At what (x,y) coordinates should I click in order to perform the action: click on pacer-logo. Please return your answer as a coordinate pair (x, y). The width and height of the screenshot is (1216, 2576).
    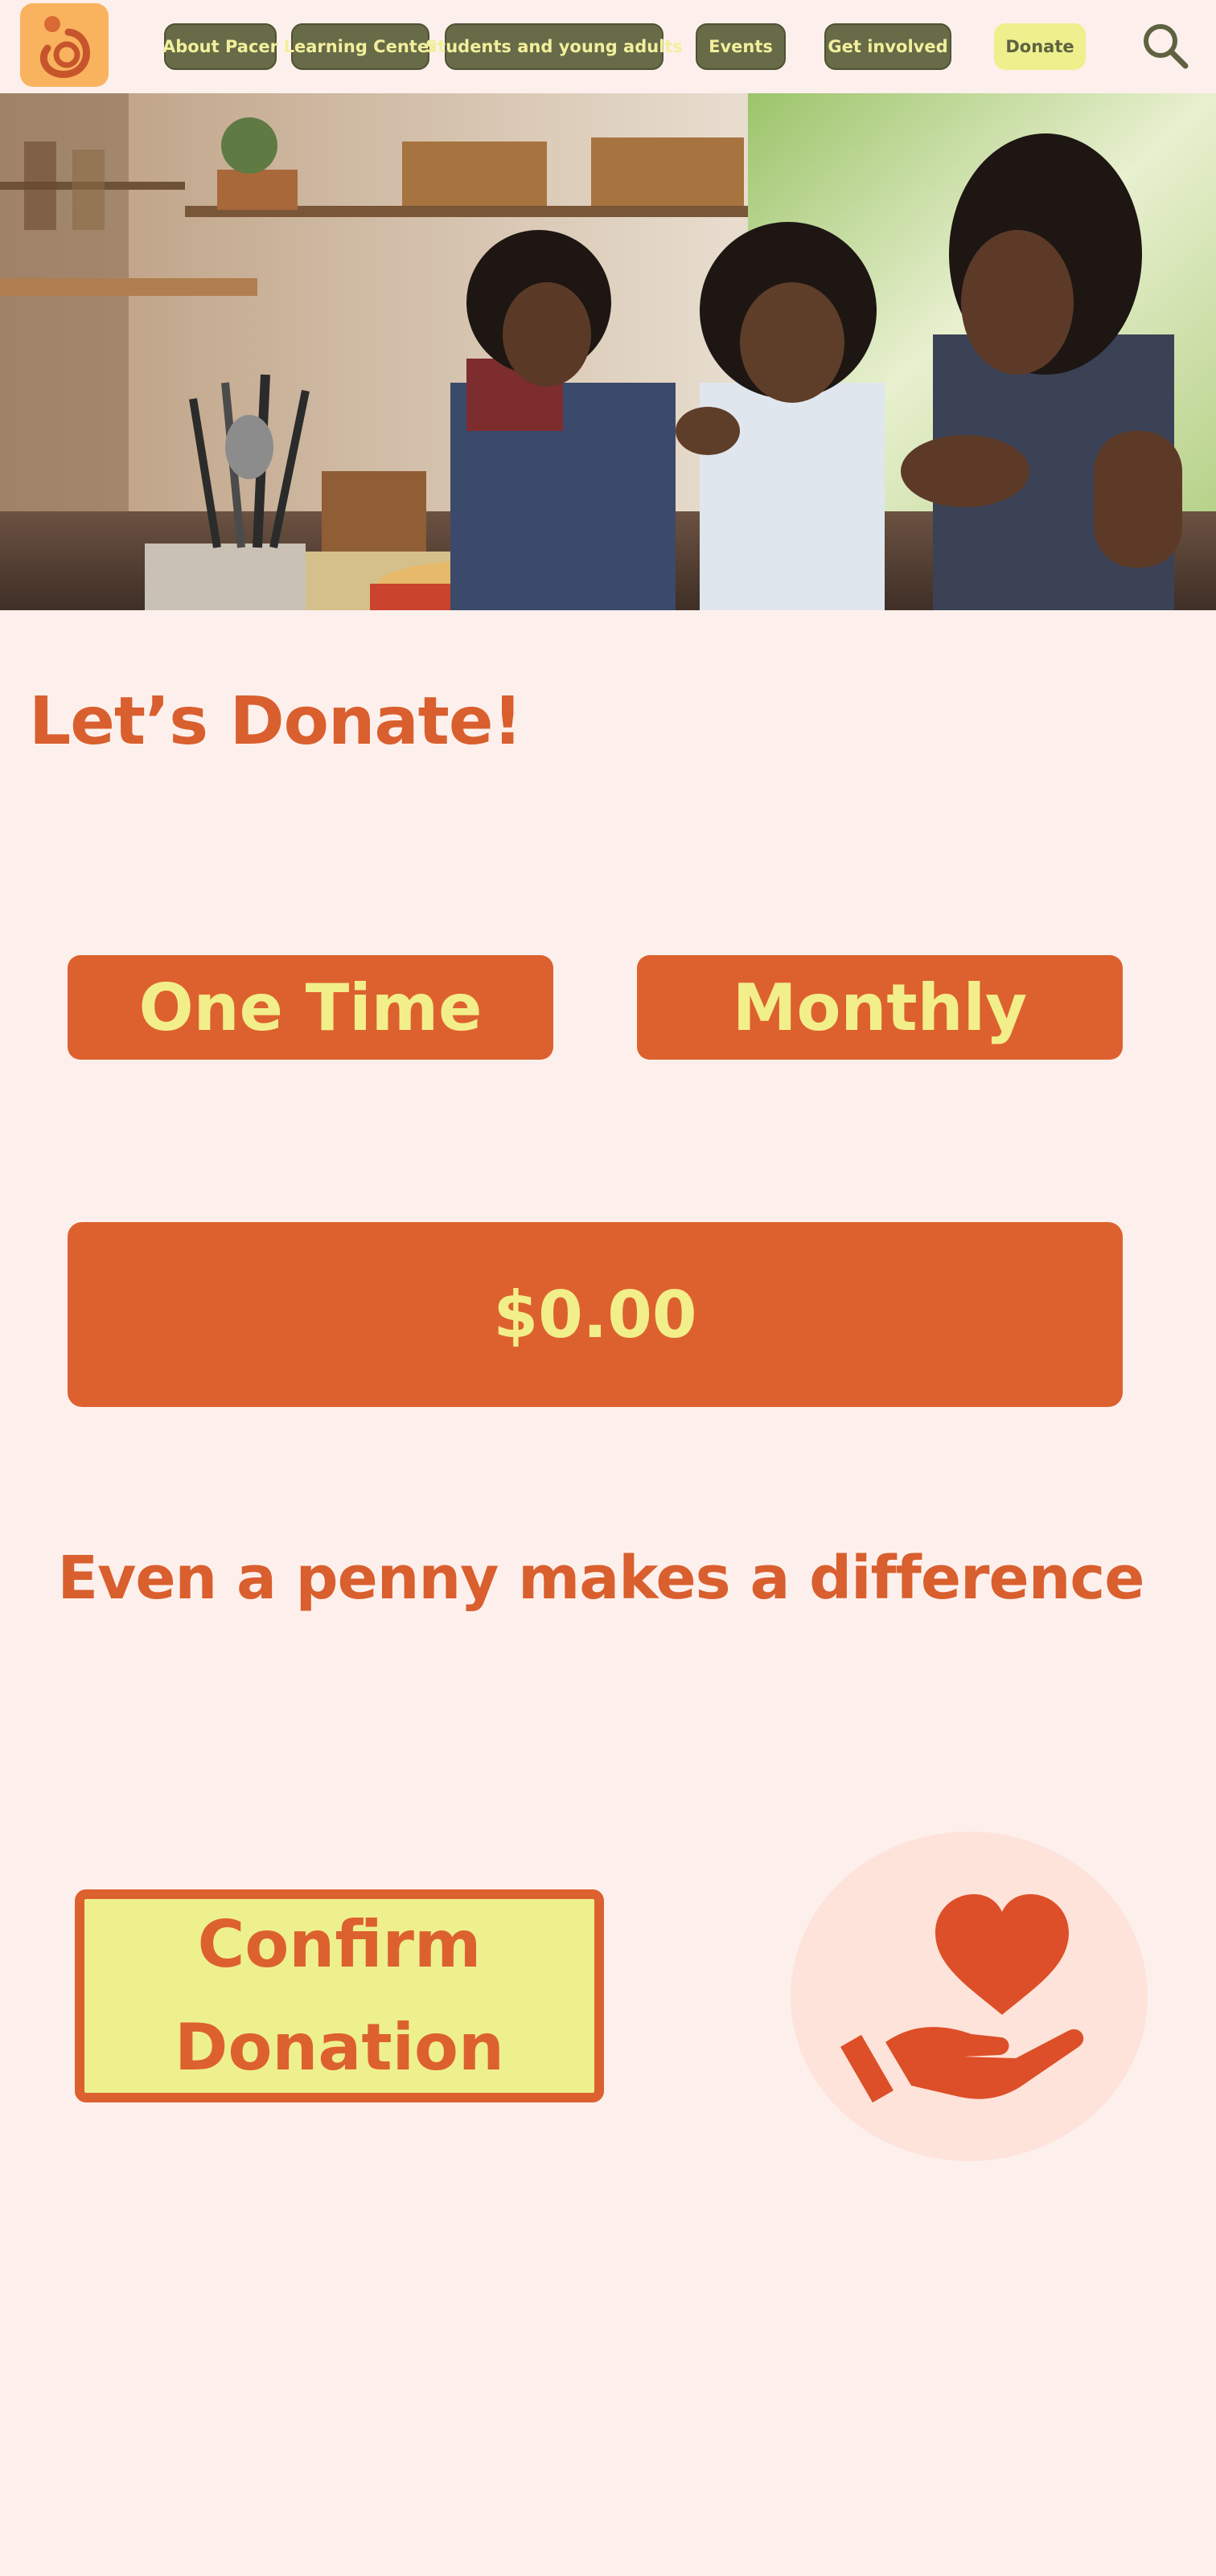
    Looking at the image, I should click on (64, 45).